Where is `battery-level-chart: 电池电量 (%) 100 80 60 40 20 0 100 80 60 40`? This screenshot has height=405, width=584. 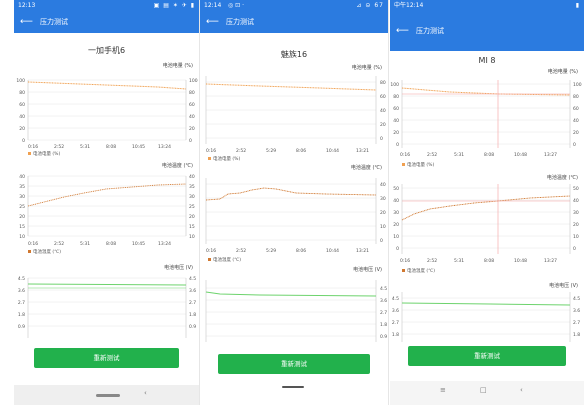 battery-level-chart: 电池电量 (%) 100 80 60 40 20 0 100 80 60 40 is located at coordinates (106, 109).